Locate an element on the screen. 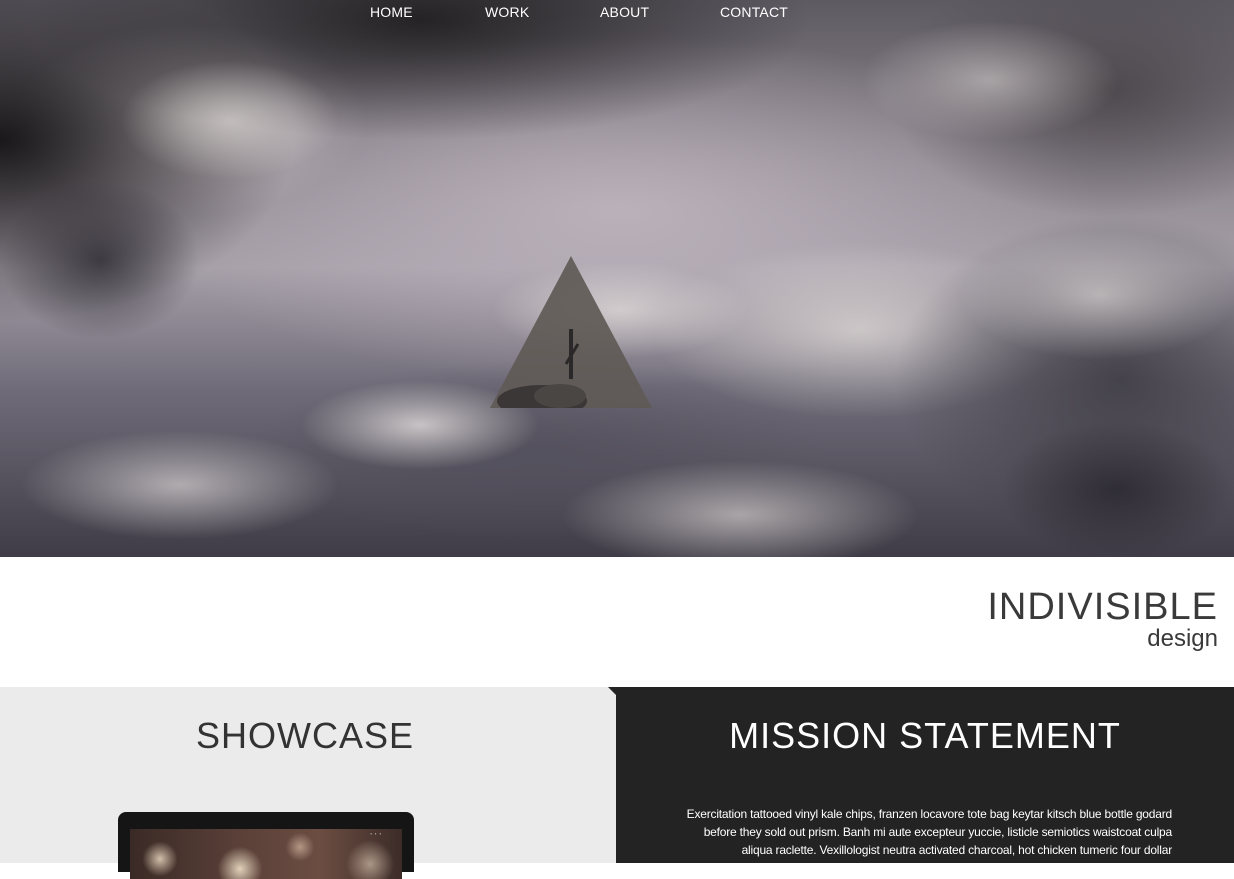 The width and height of the screenshot is (1234, 879). showcase-section: SHOWCASE ▪ ▪ ▪ is located at coordinates (308, 783).